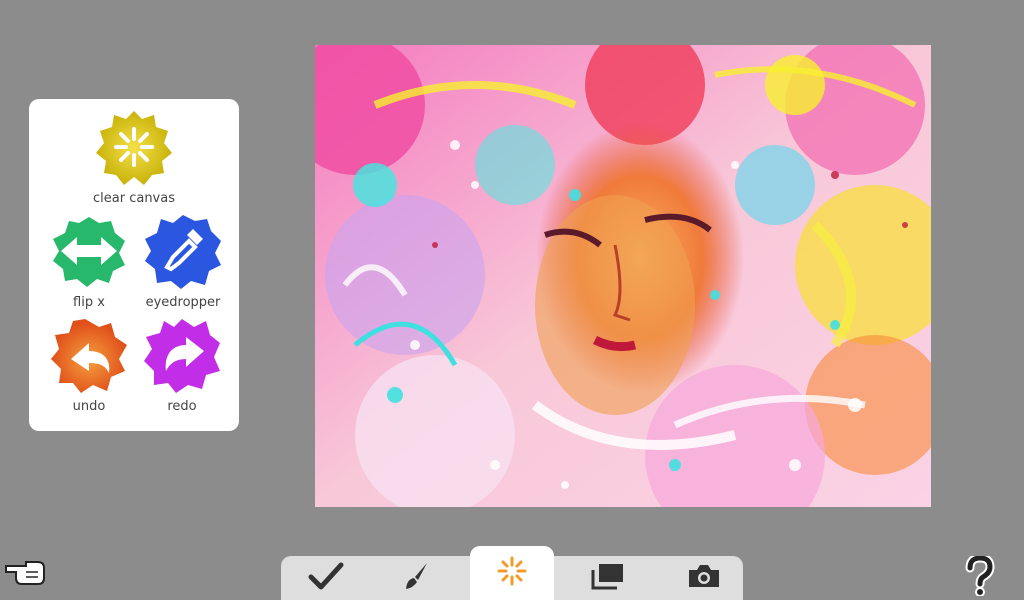  I want to click on tools-tab-active, so click(512, 573).